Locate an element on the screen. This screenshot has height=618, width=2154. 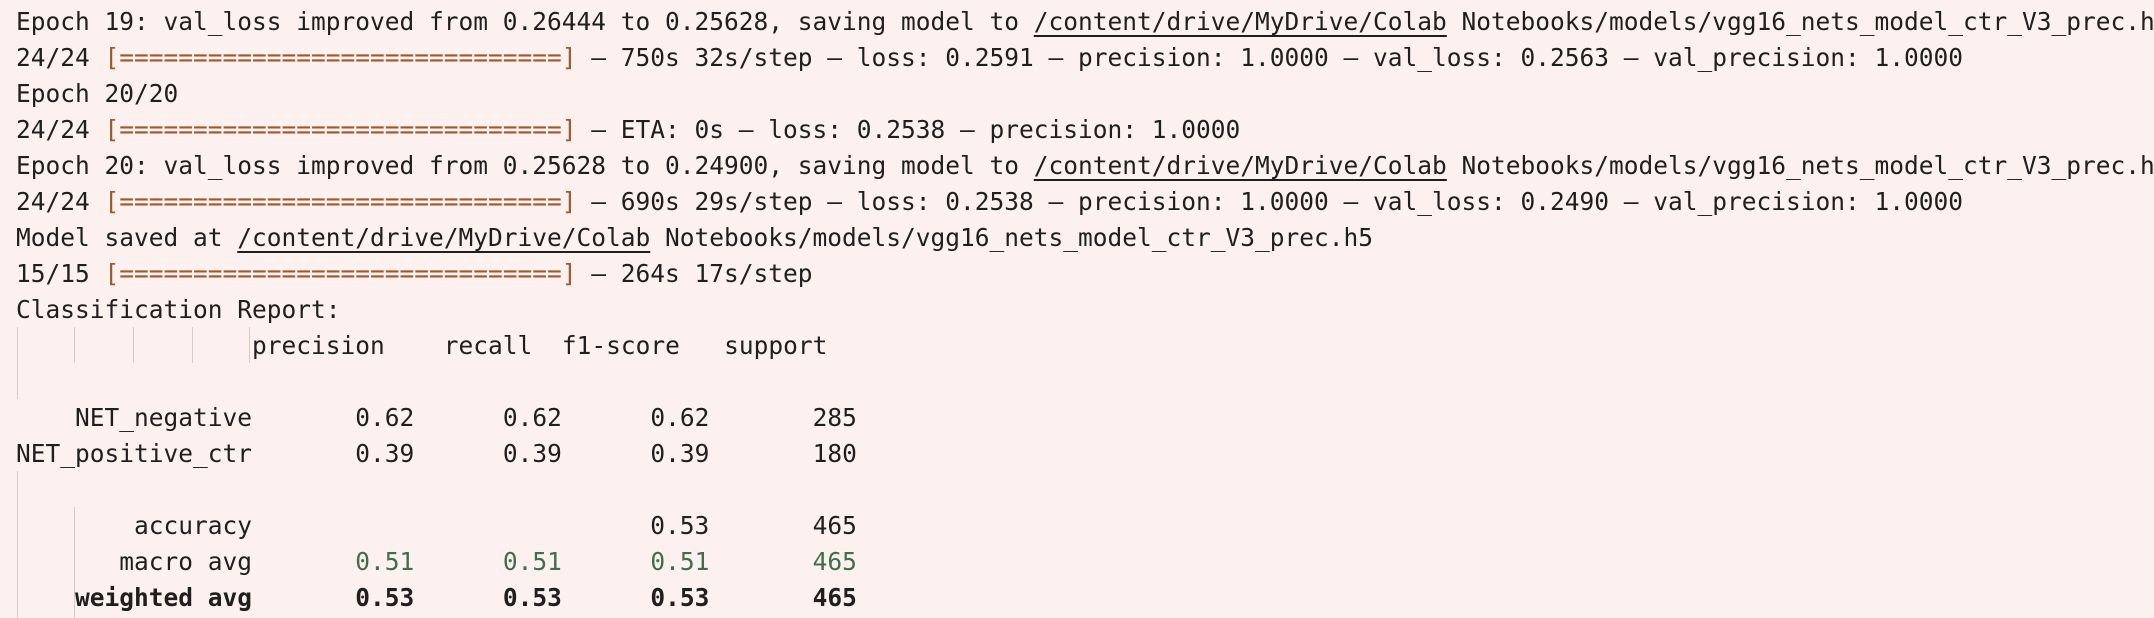
report-row: NET_positive_ctr 0.39 0.39 0.39 180 is located at coordinates (1085, 454).